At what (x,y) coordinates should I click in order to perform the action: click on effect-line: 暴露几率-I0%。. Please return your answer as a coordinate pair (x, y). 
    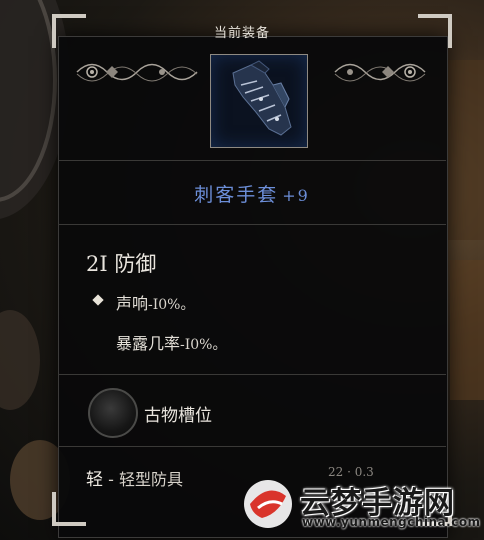
    Looking at the image, I should click on (171, 342).